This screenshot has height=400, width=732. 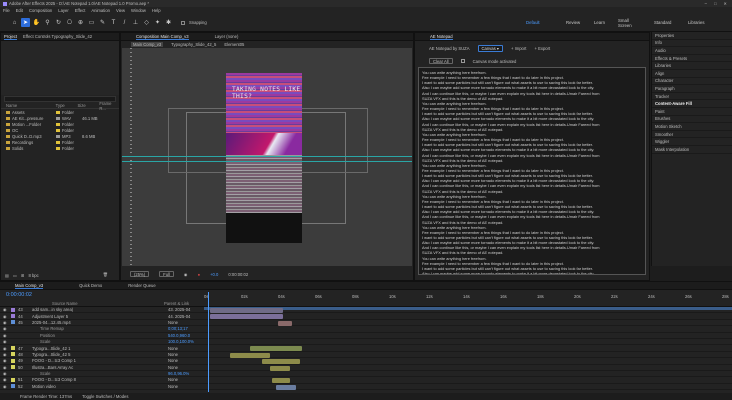 What do you see at coordinates (662, 22) in the screenshot?
I see `workspace-standard: Standard` at bounding box center [662, 22].